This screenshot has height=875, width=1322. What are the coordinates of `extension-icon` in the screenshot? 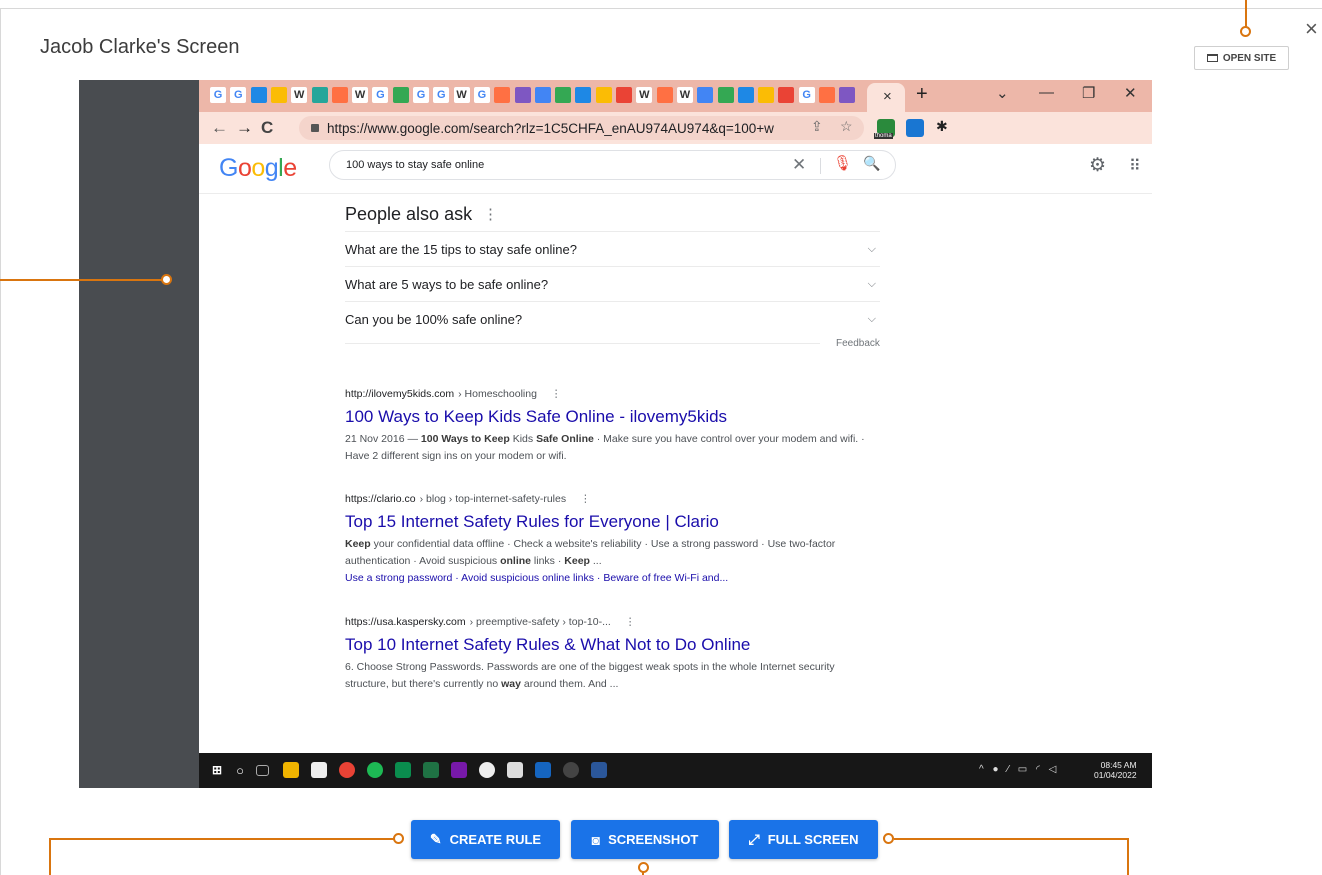 It's located at (915, 128).